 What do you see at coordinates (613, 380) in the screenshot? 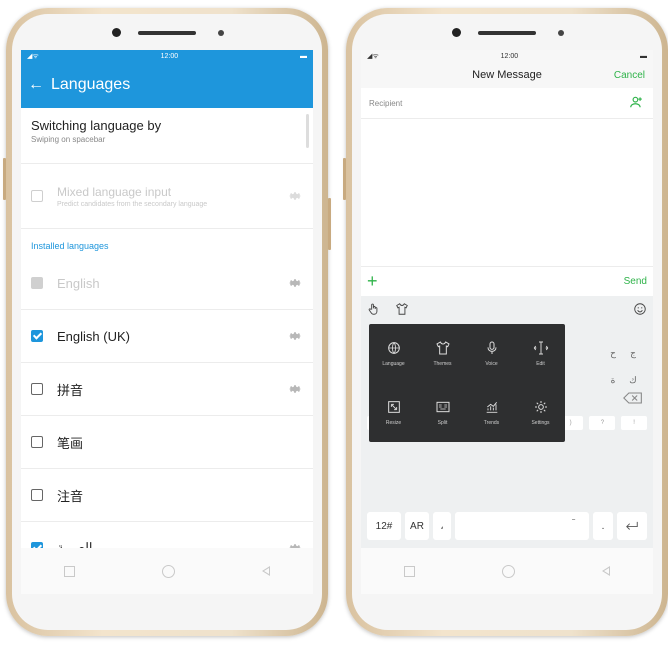
I see `key: ة` at bounding box center [613, 380].